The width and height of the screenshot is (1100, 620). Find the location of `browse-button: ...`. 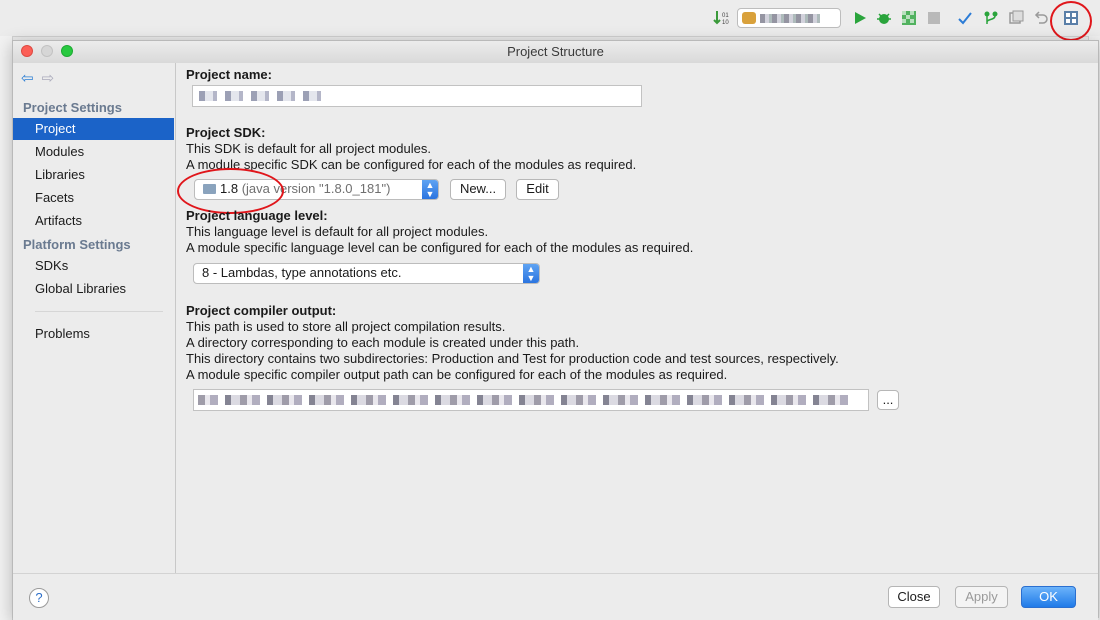

browse-button: ... is located at coordinates (888, 400).